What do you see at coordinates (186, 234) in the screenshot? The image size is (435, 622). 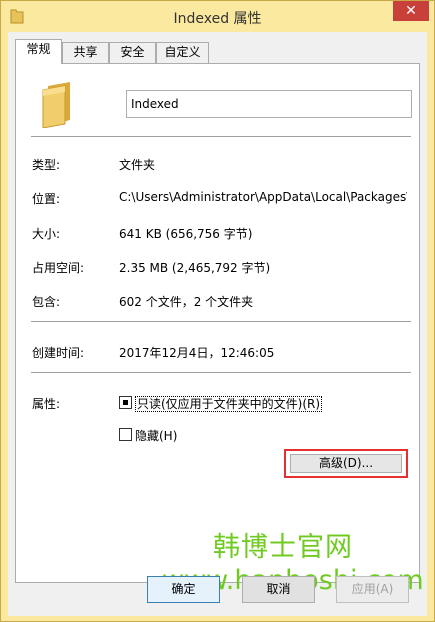 I see `size-value: 641 KB (656,756 字节)` at bounding box center [186, 234].